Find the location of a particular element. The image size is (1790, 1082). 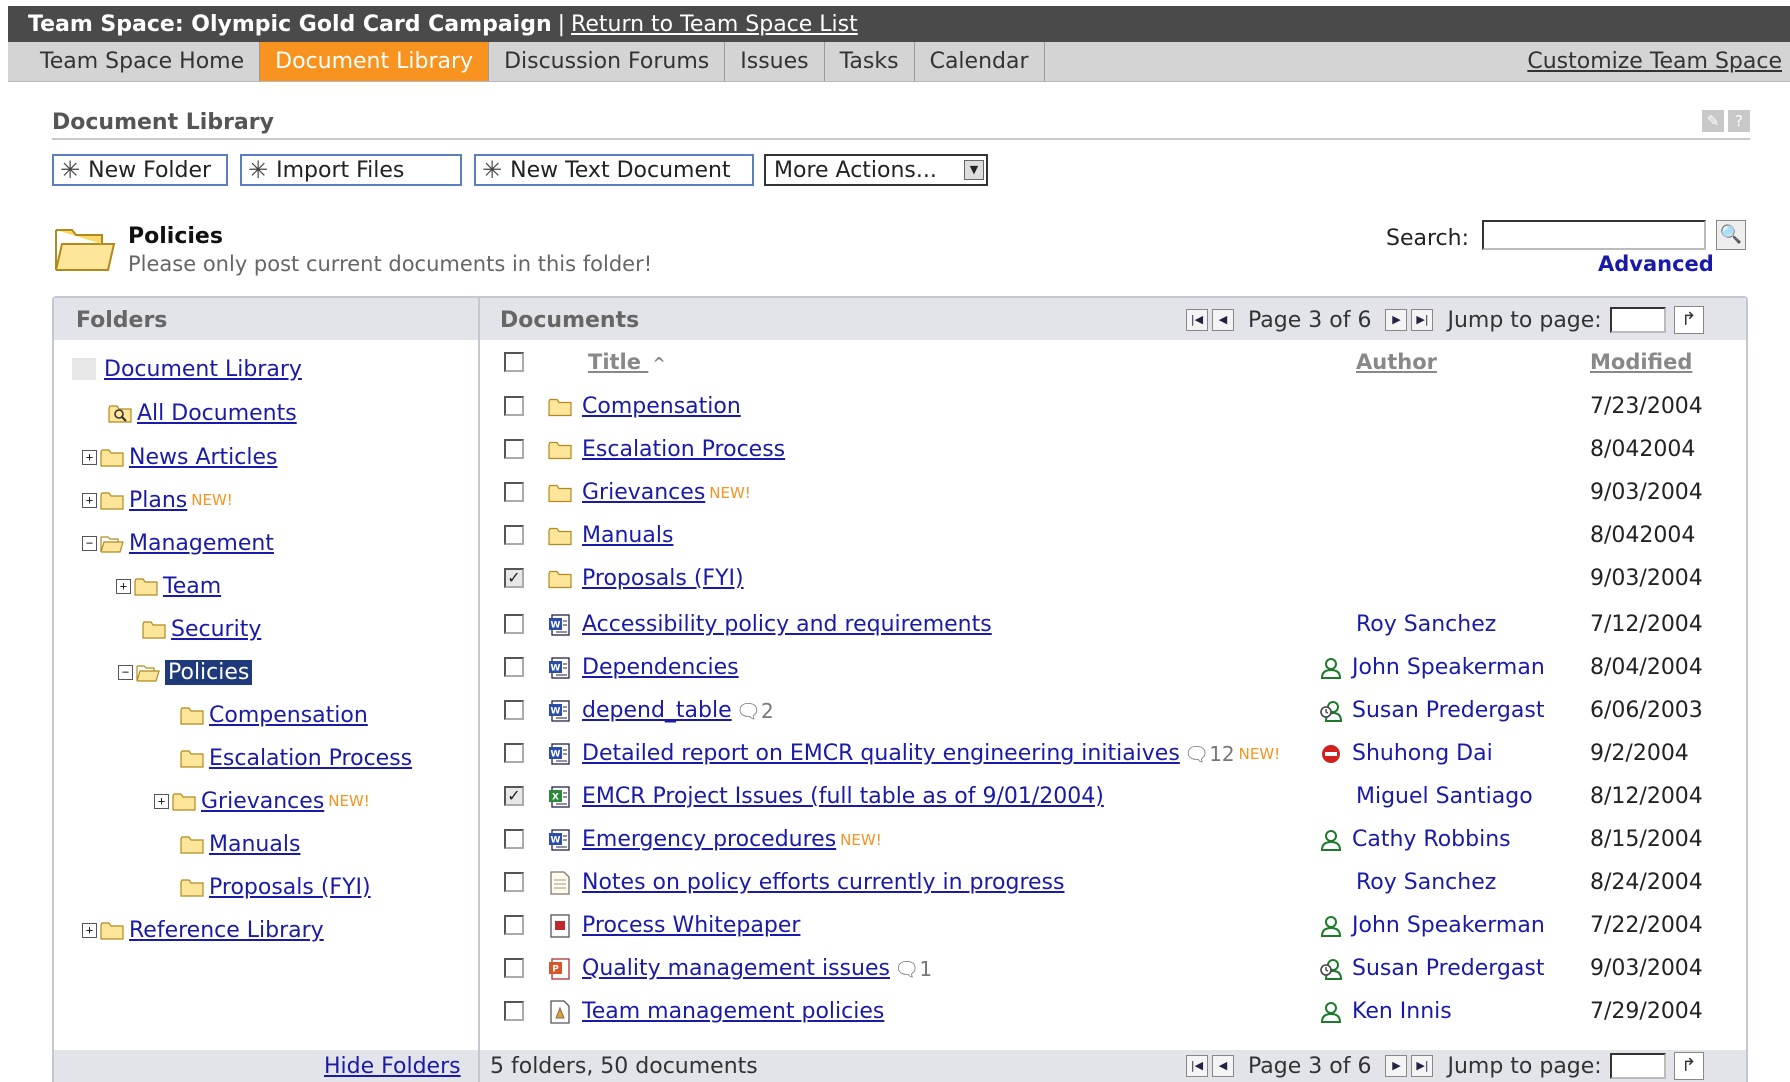

tab-document-library: Document Library is located at coordinates (375, 61).